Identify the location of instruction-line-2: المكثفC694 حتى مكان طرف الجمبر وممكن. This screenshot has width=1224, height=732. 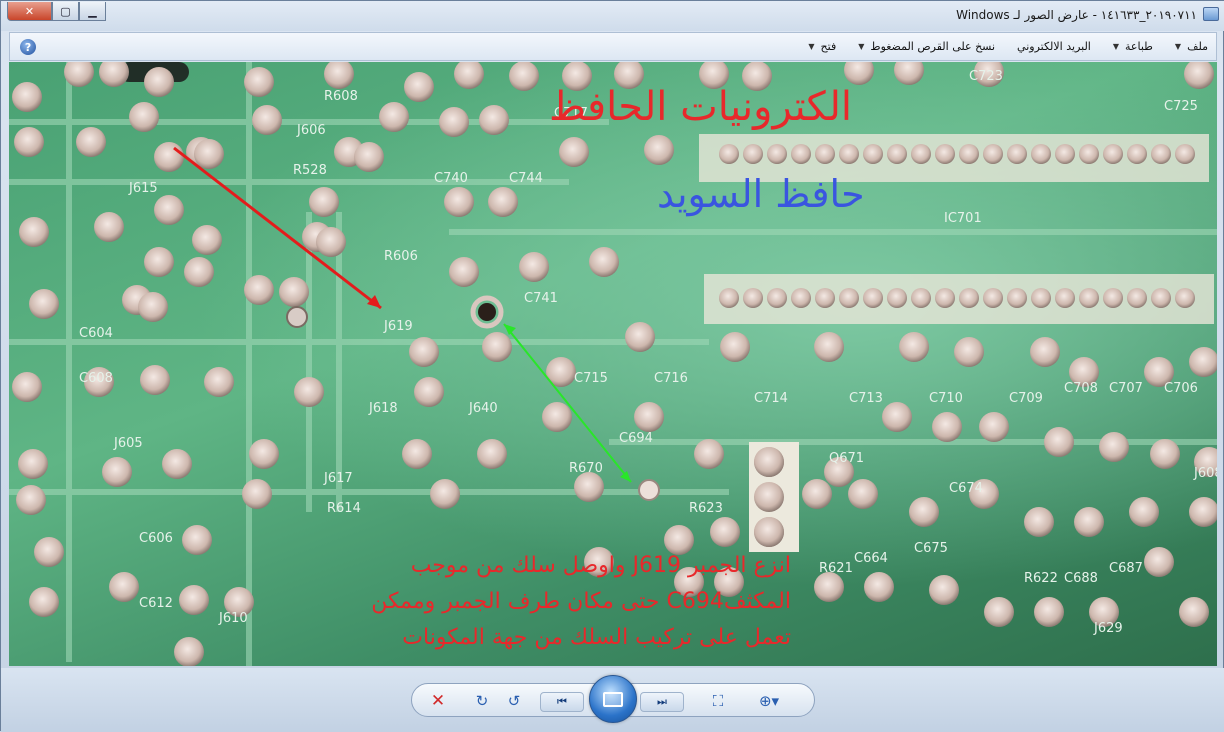
(581, 601).